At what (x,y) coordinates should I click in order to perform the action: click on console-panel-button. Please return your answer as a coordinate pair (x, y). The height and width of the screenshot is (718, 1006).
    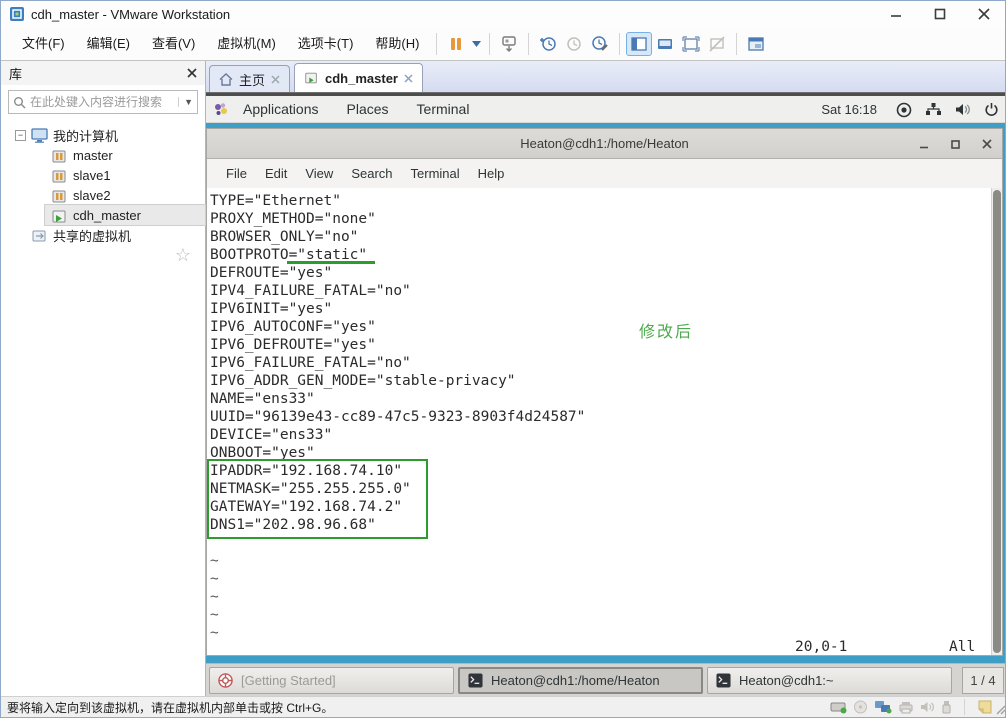
    Looking at the image, I should click on (756, 44).